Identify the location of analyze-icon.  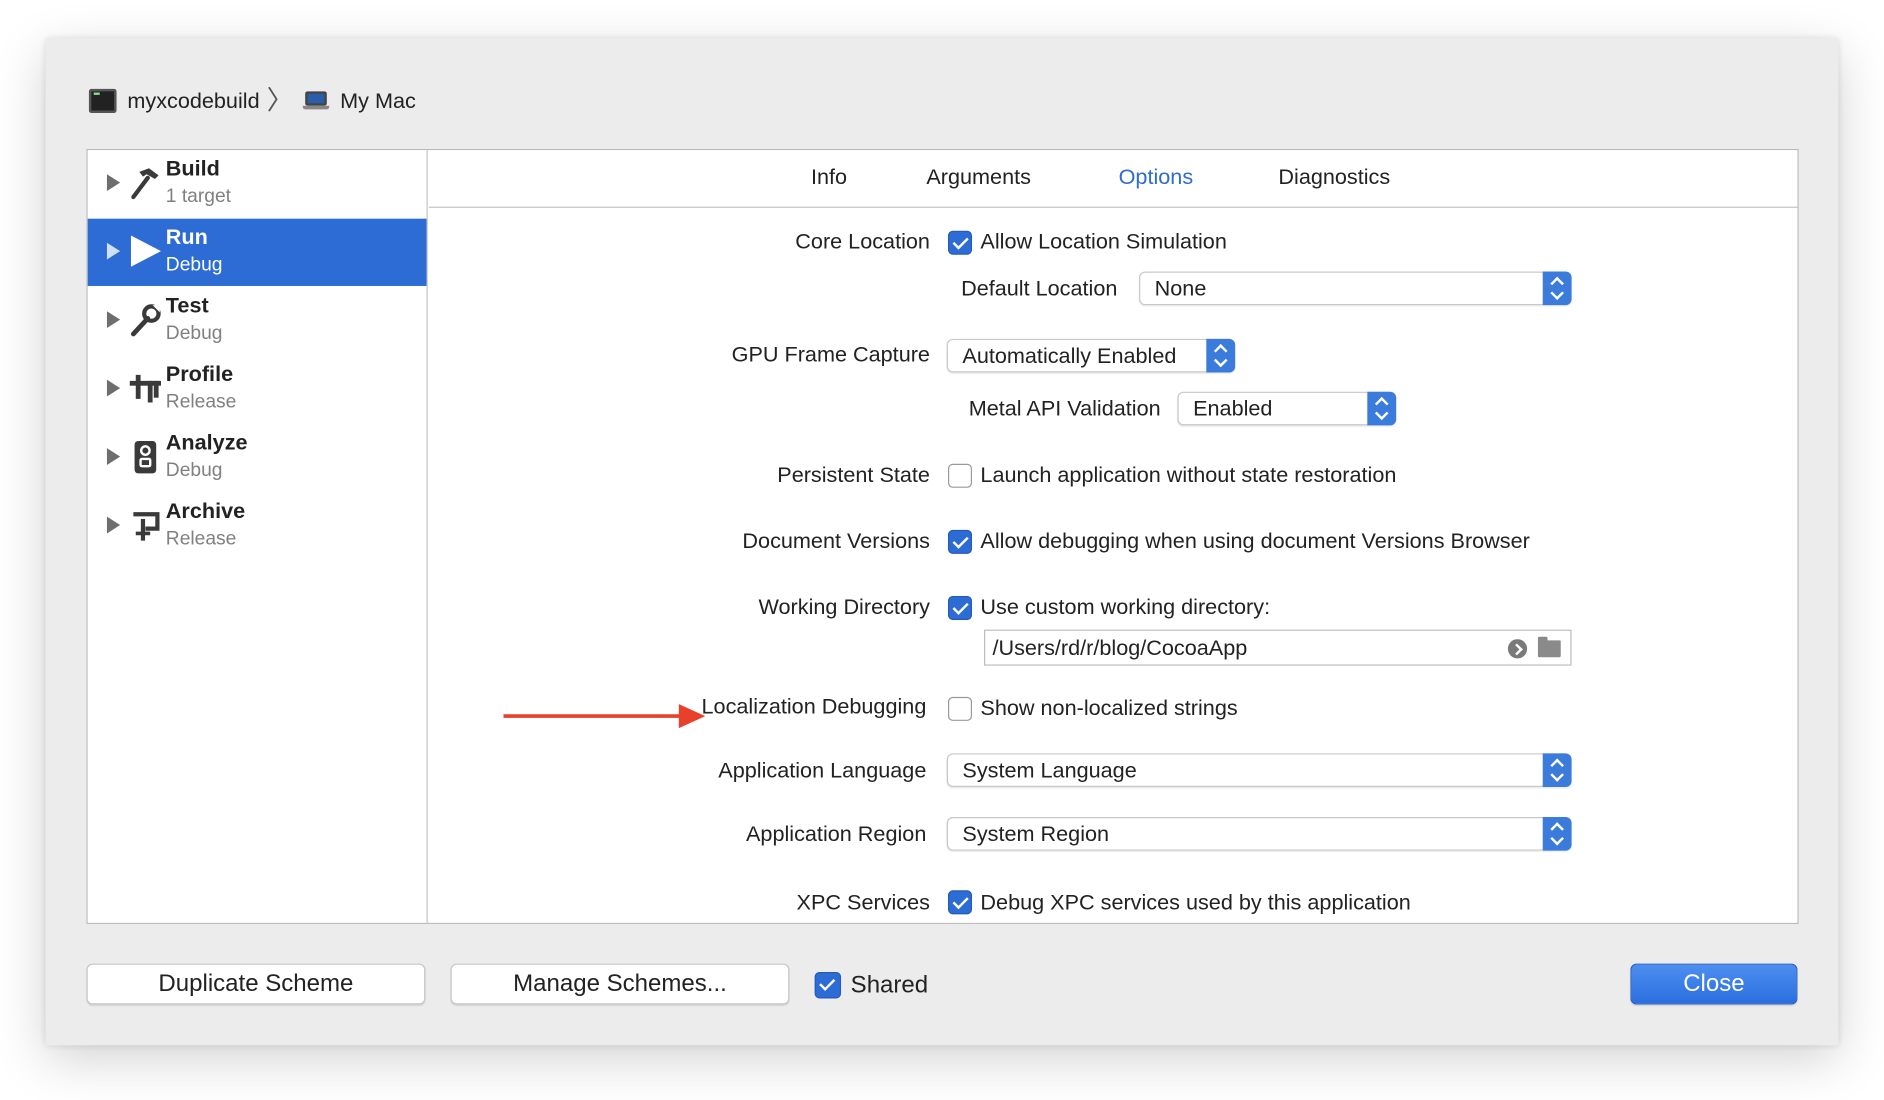
(145, 457).